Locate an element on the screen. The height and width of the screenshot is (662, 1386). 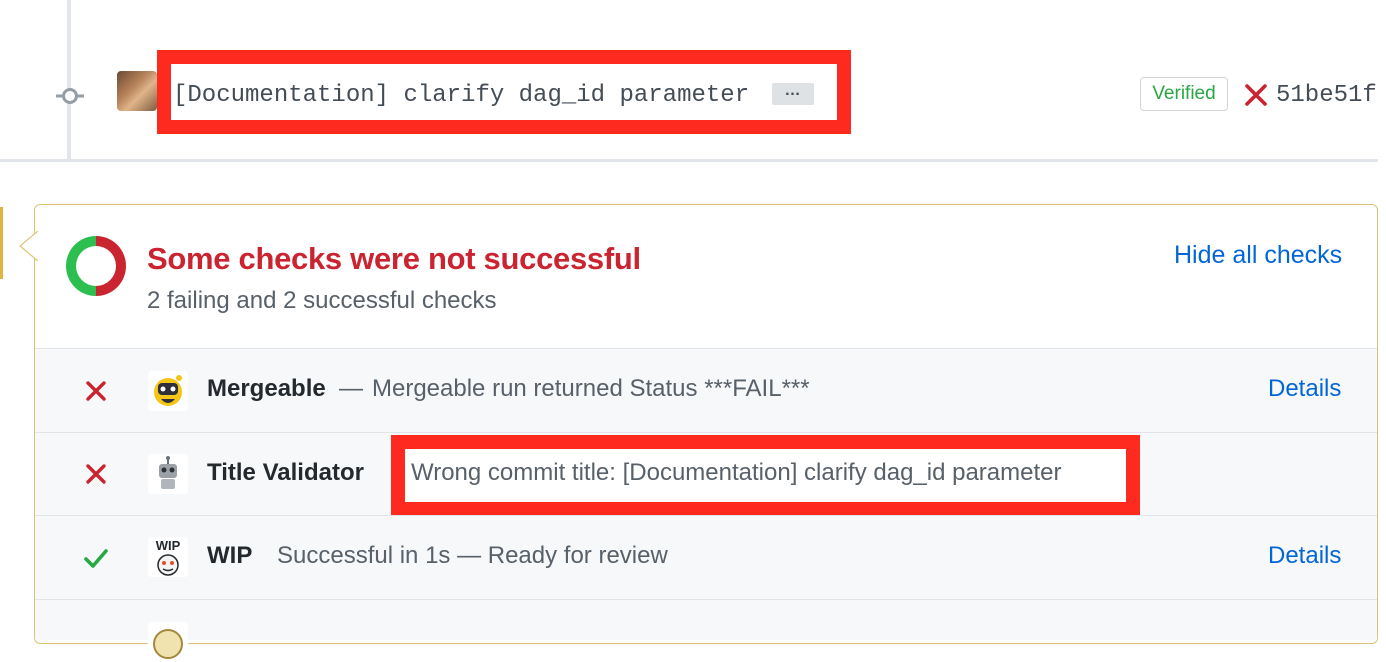
title-validator-bot-avatar is located at coordinates (168, 474).